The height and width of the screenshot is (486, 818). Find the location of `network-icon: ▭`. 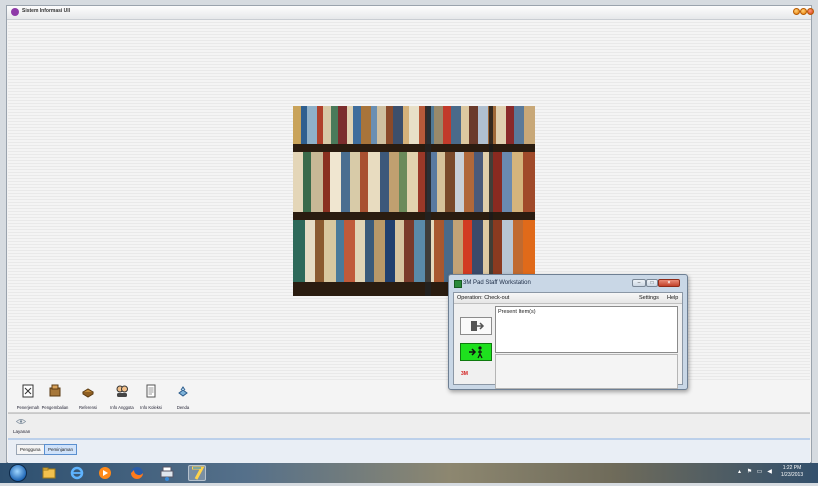

network-icon: ▭ is located at coordinates (759, 472).